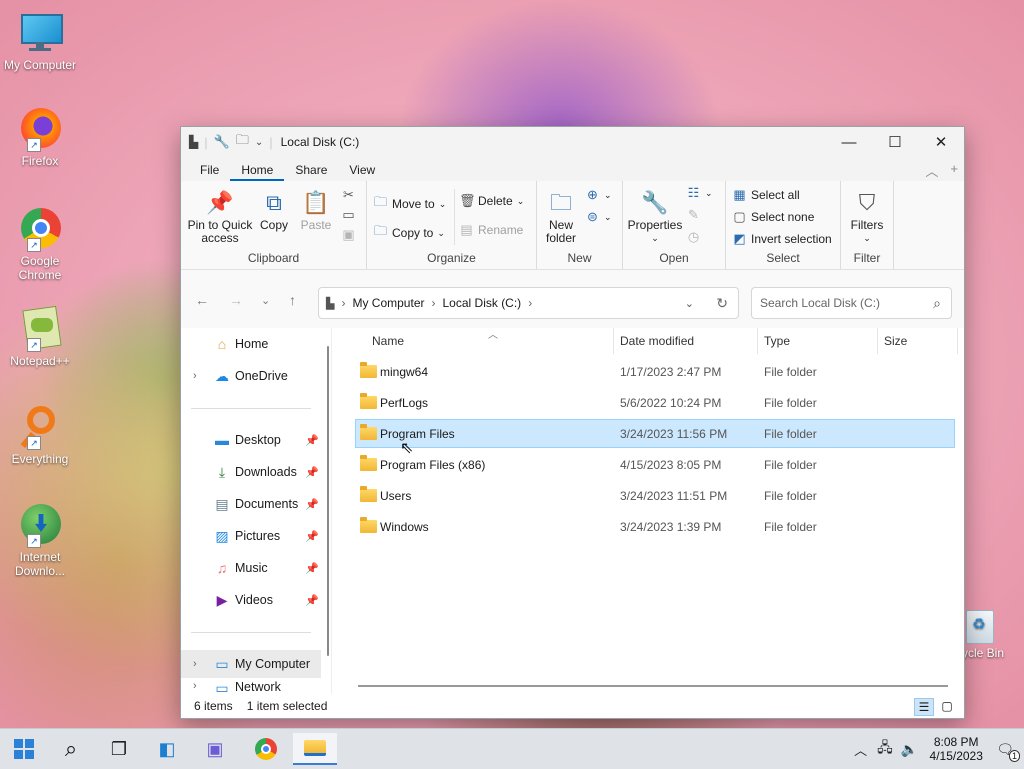 This screenshot has width=1024, height=769. What do you see at coordinates (851, 303) in the screenshot?
I see `search-input: Search Local Disk (C:) ⌕` at bounding box center [851, 303].